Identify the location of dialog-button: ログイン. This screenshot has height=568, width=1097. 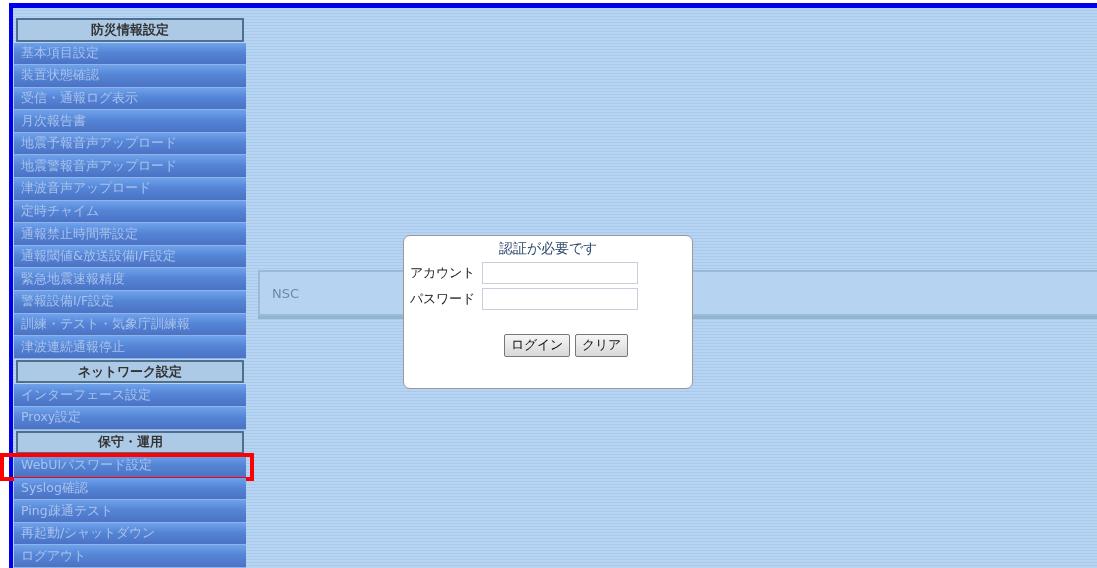
(537, 345).